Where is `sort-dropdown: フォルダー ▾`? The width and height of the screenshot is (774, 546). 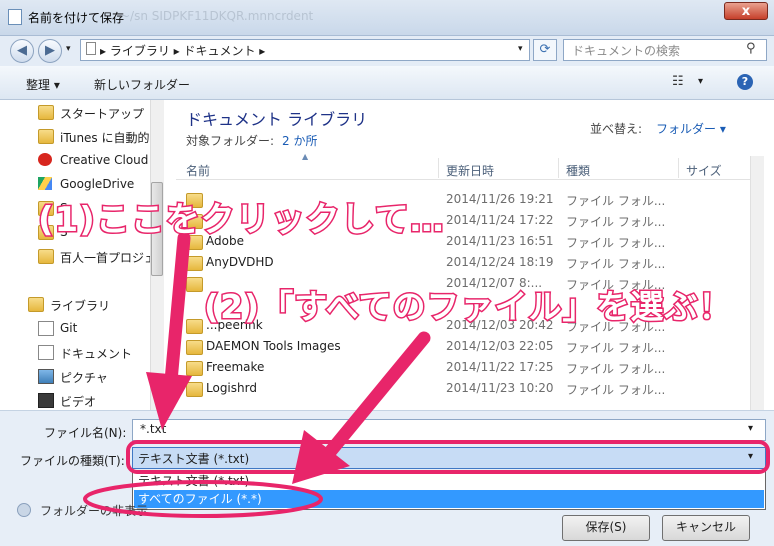 sort-dropdown: フォルダー ▾ is located at coordinates (691, 128).